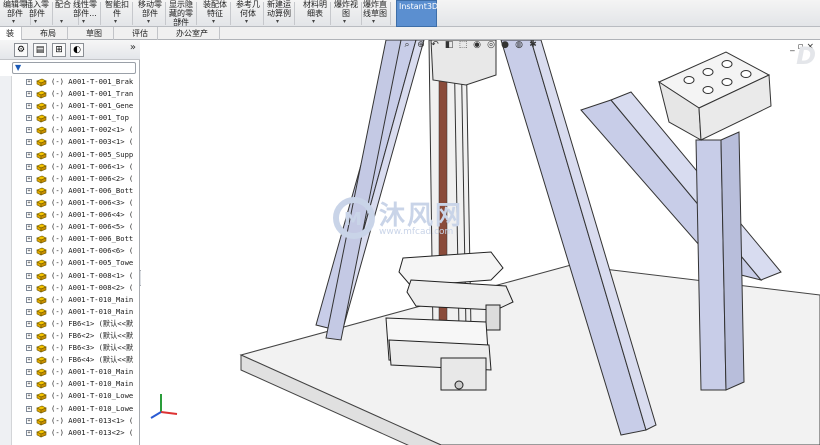 Image resolution: width=820 pixels, height=445 pixels. I want to click on zoom-fit-icon: ⌕, so click(407, 48).